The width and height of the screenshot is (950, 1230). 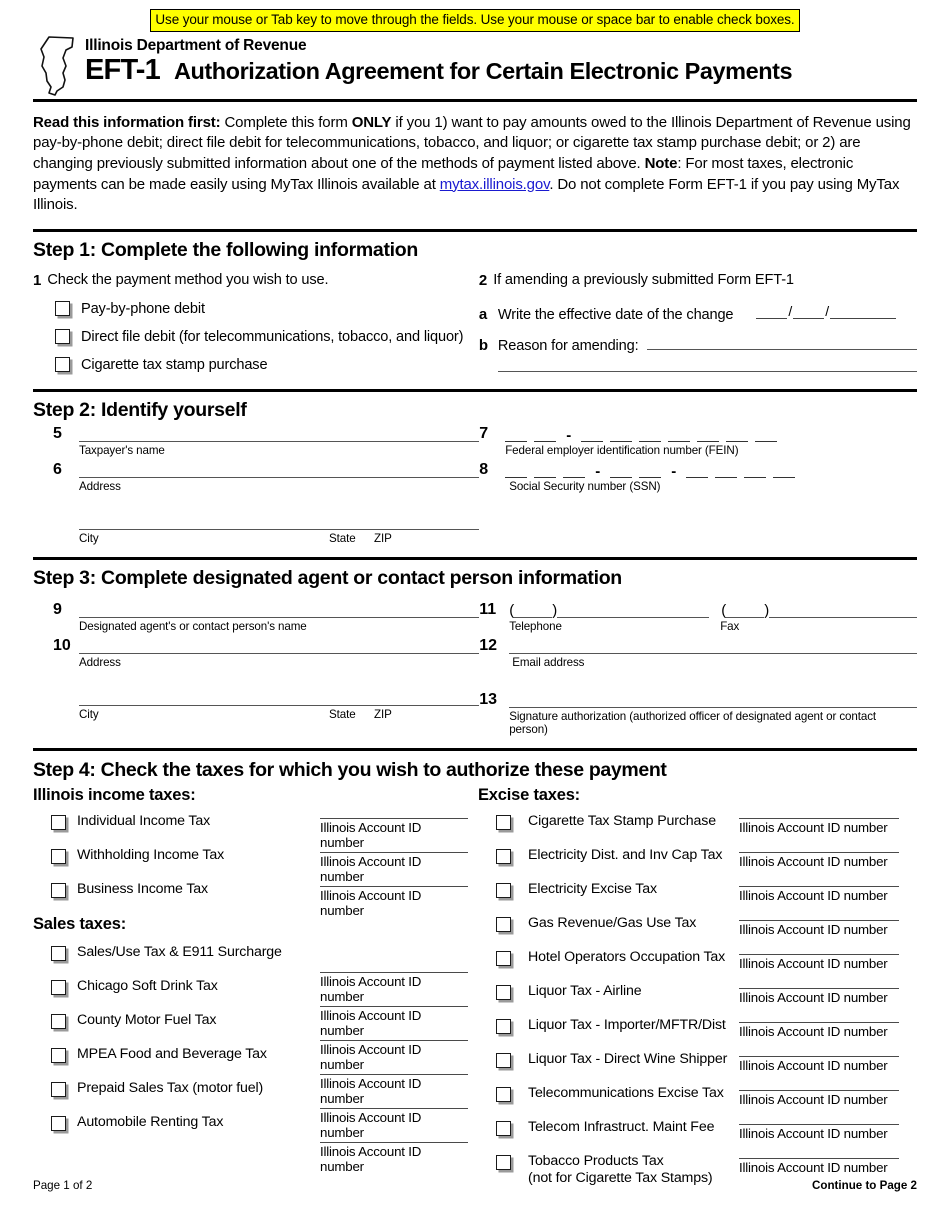 I want to click on agent-city-state-zip-input, so click(x=279, y=699).